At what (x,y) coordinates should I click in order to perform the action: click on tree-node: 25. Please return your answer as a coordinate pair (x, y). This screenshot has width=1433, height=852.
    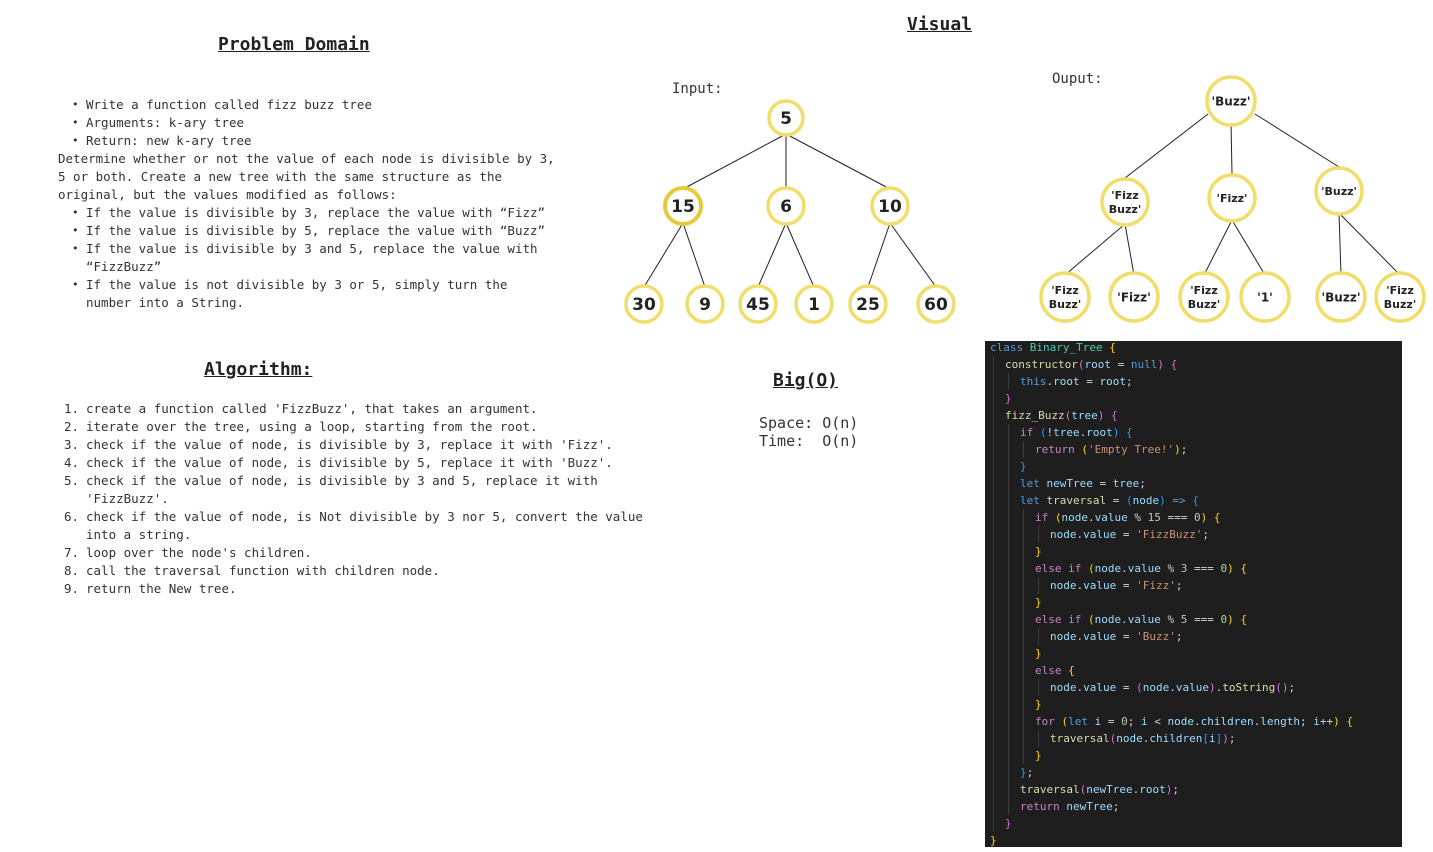
    Looking at the image, I should click on (868, 304).